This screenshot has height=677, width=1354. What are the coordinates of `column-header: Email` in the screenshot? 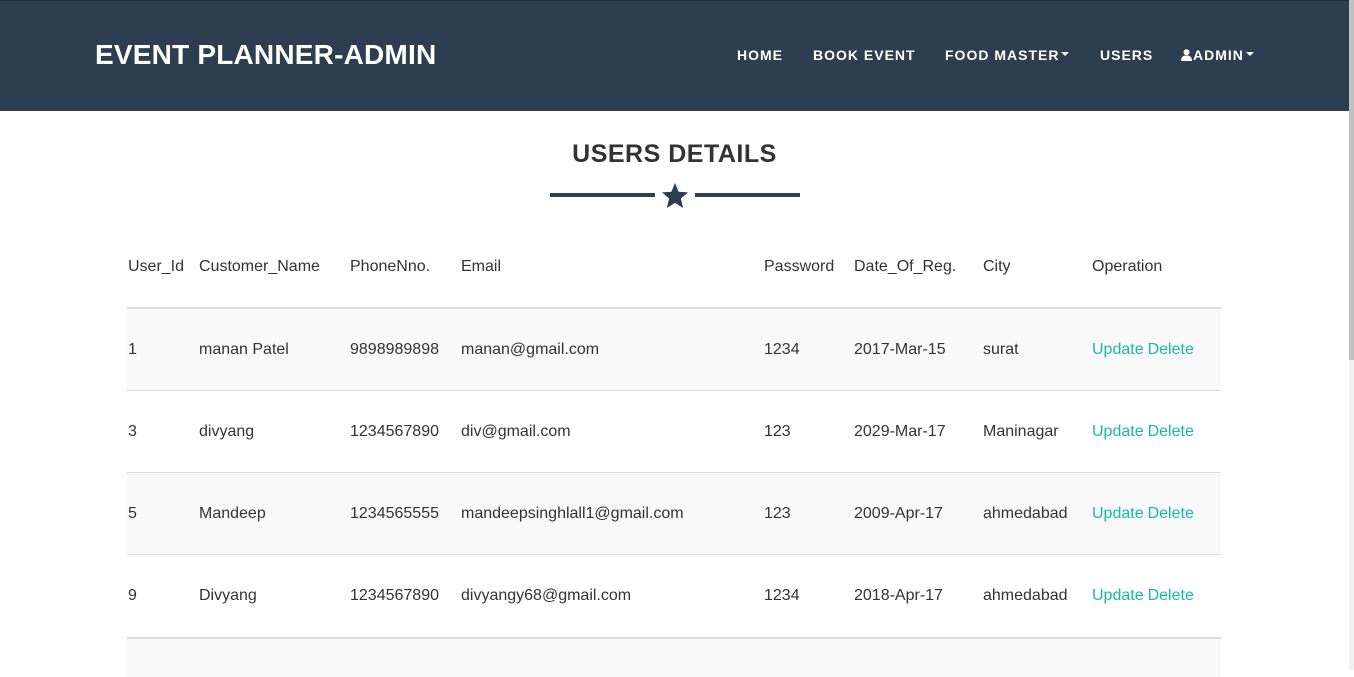 It's located at (481, 266).